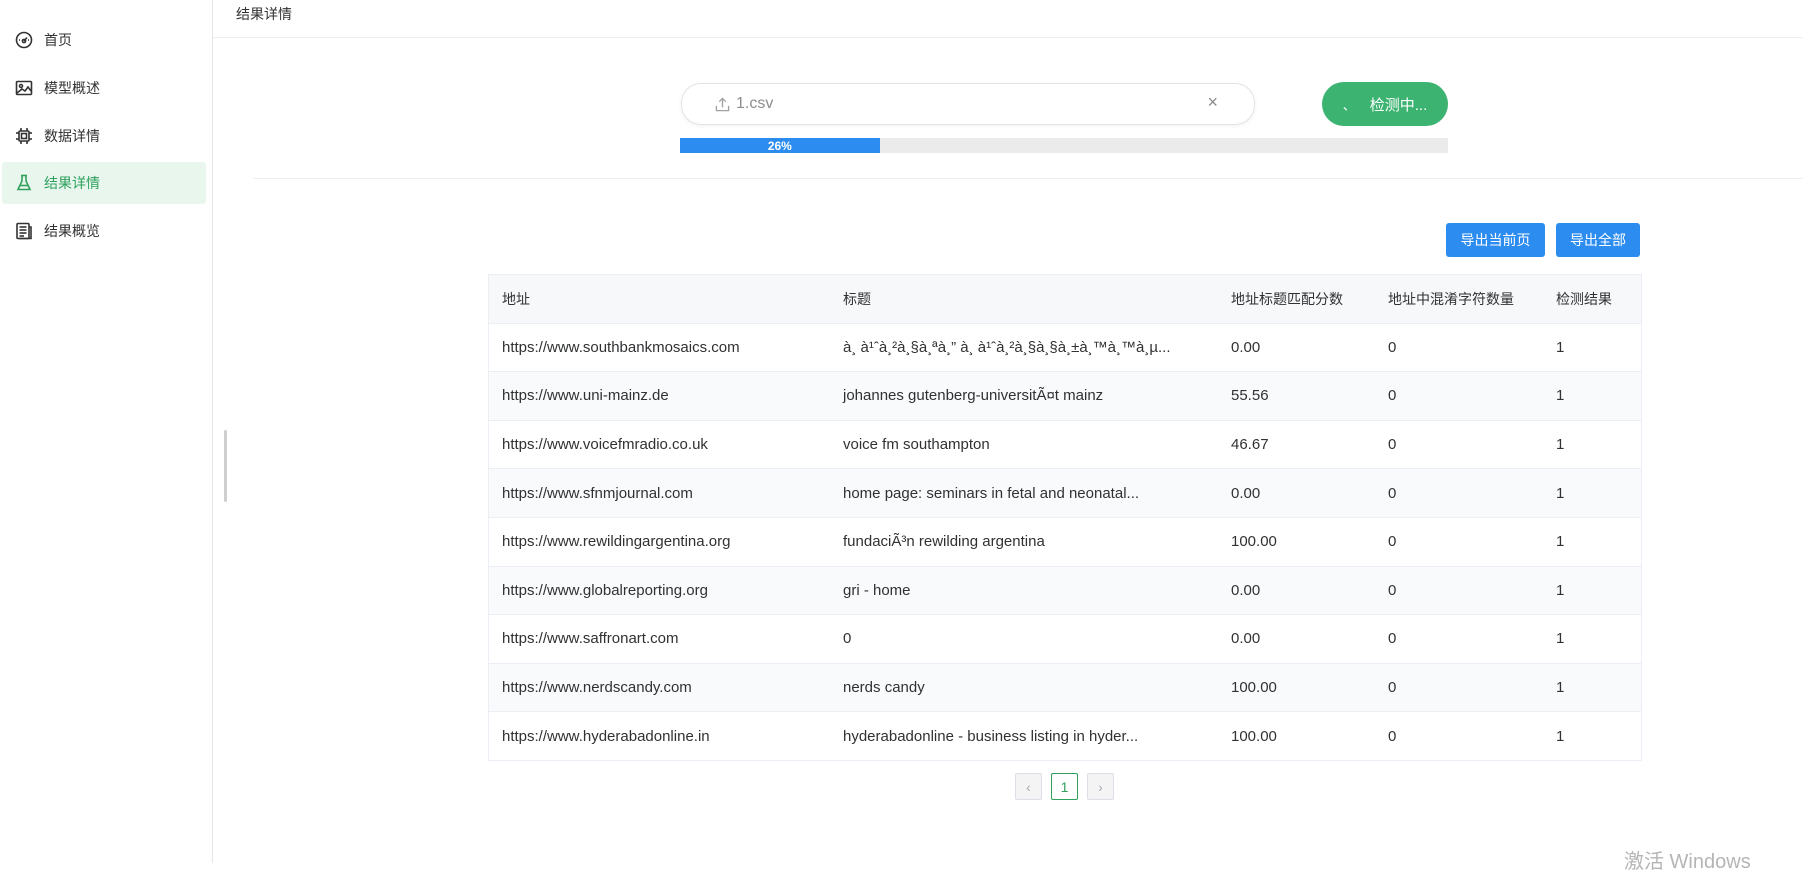  Describe the element at coordinates (968, 104) in the screenshot. I see `file-upload-field: 1.csv ×` at that location.